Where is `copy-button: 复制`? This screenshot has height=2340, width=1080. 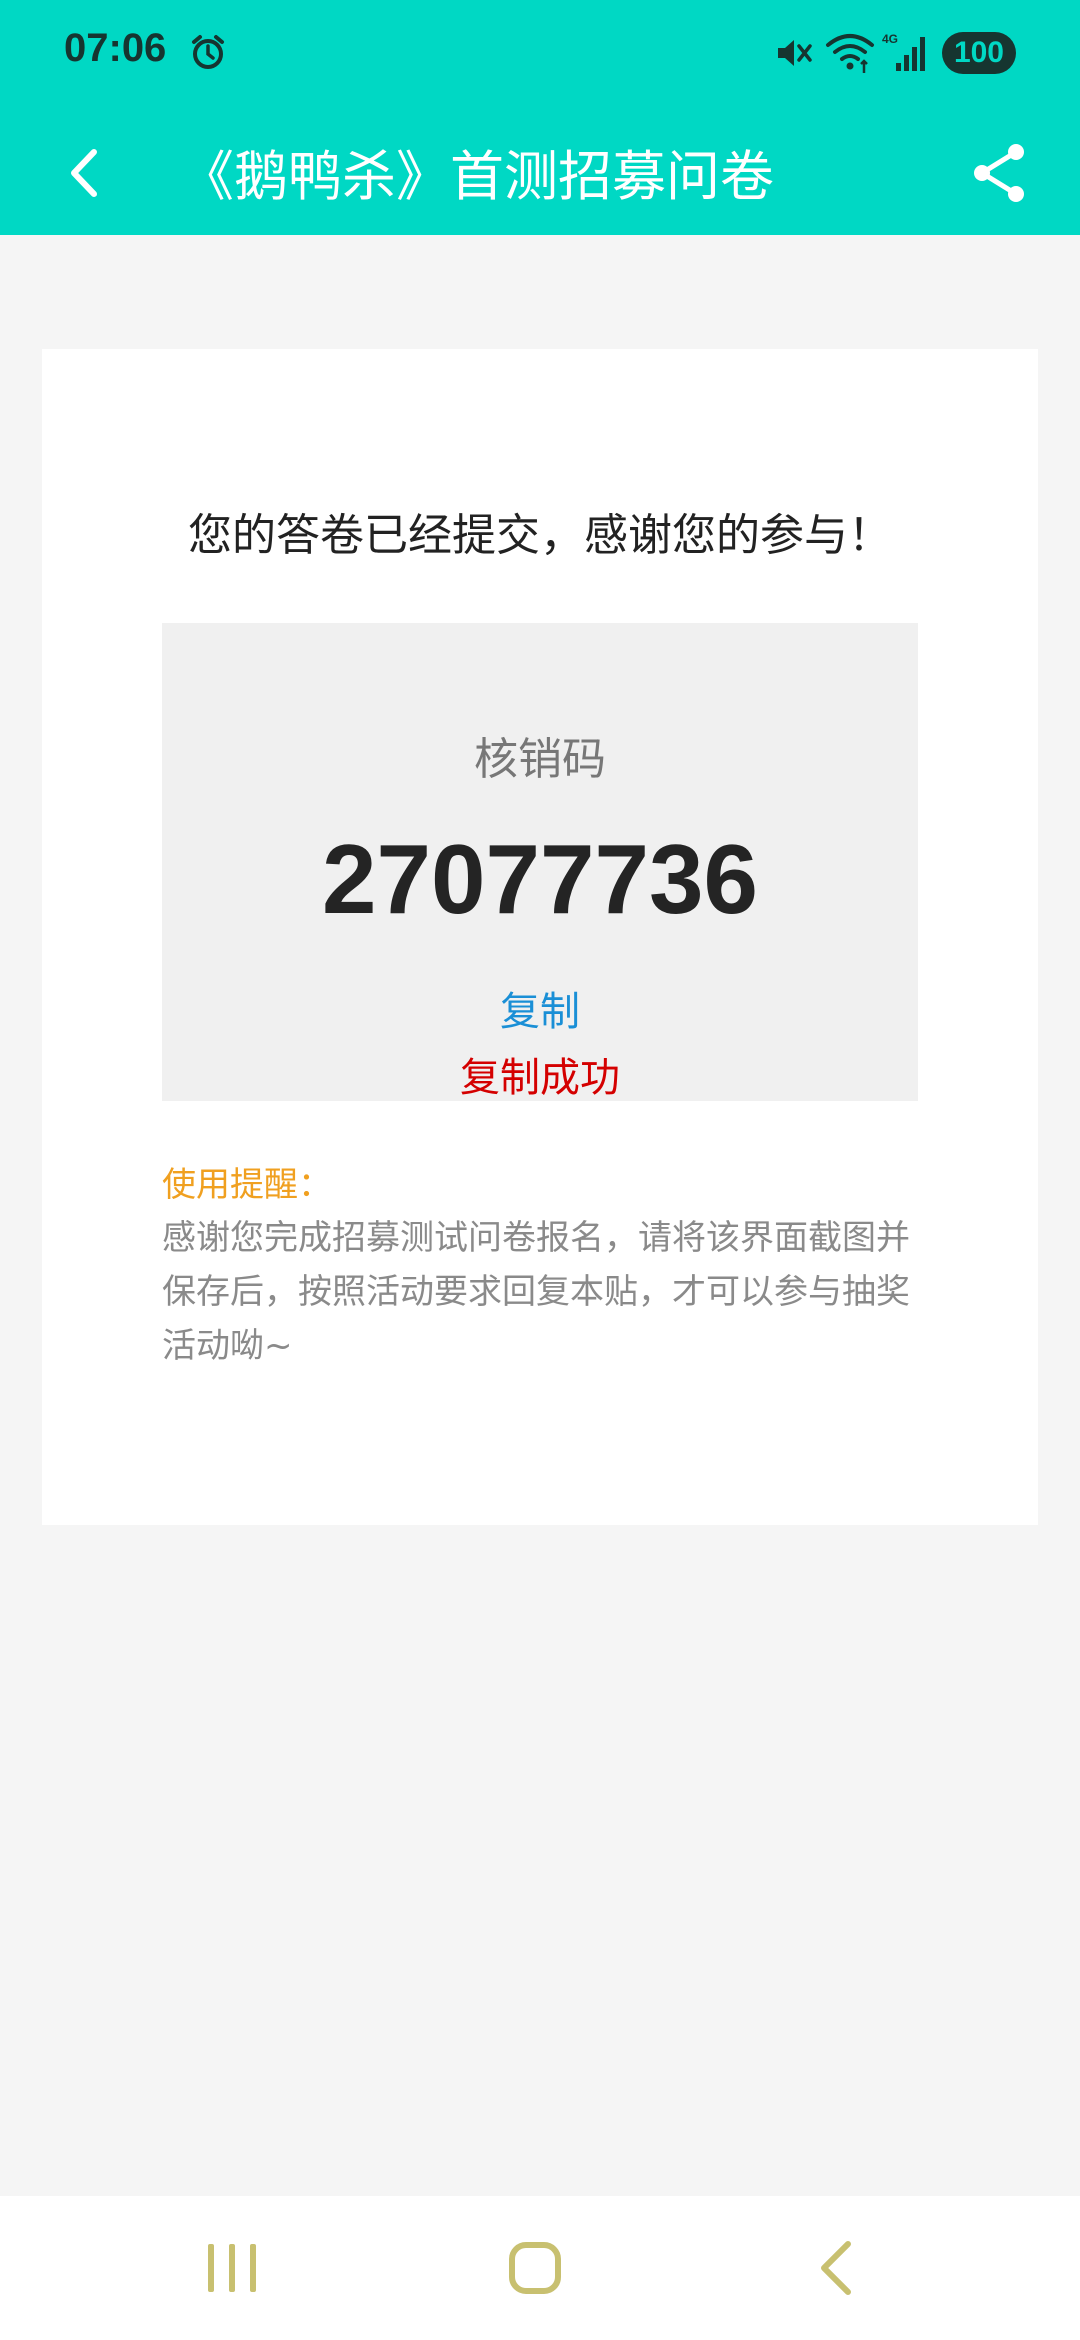
copy-button: 复制 is located at coordinates (540, 1008).